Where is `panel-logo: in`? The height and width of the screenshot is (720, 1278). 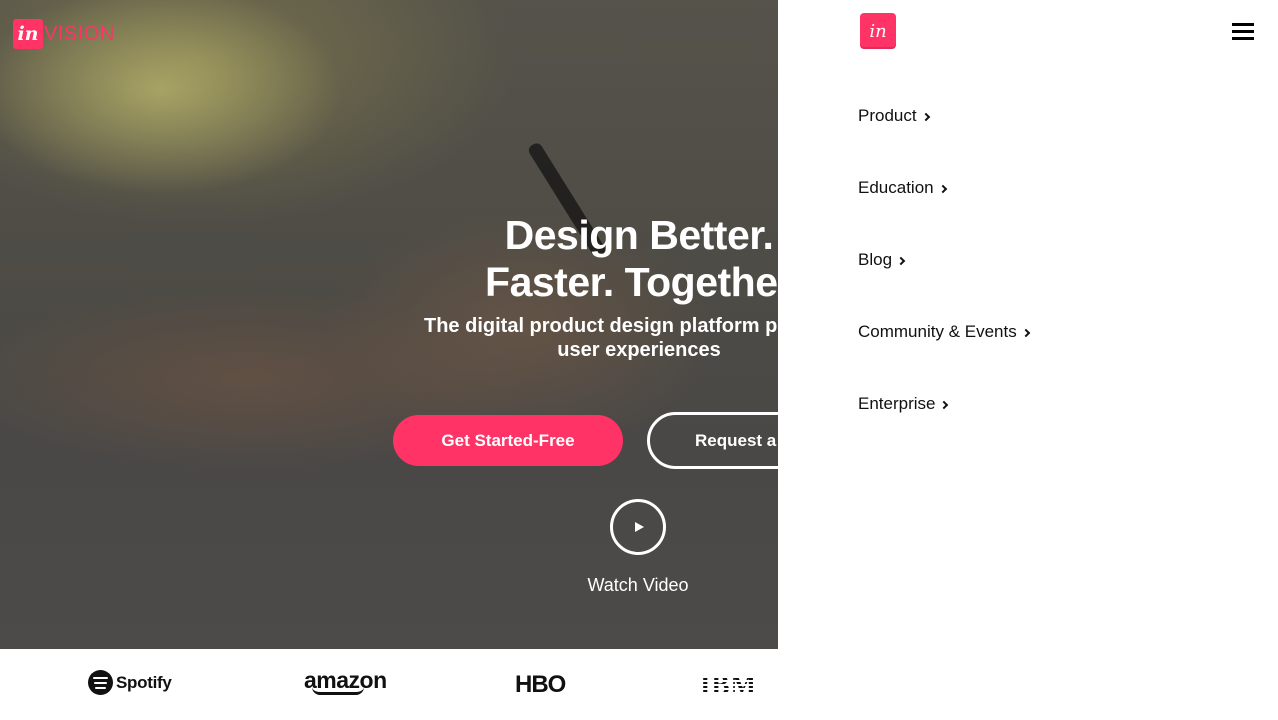 panel-logo: in is located at coordinates (878, 31).